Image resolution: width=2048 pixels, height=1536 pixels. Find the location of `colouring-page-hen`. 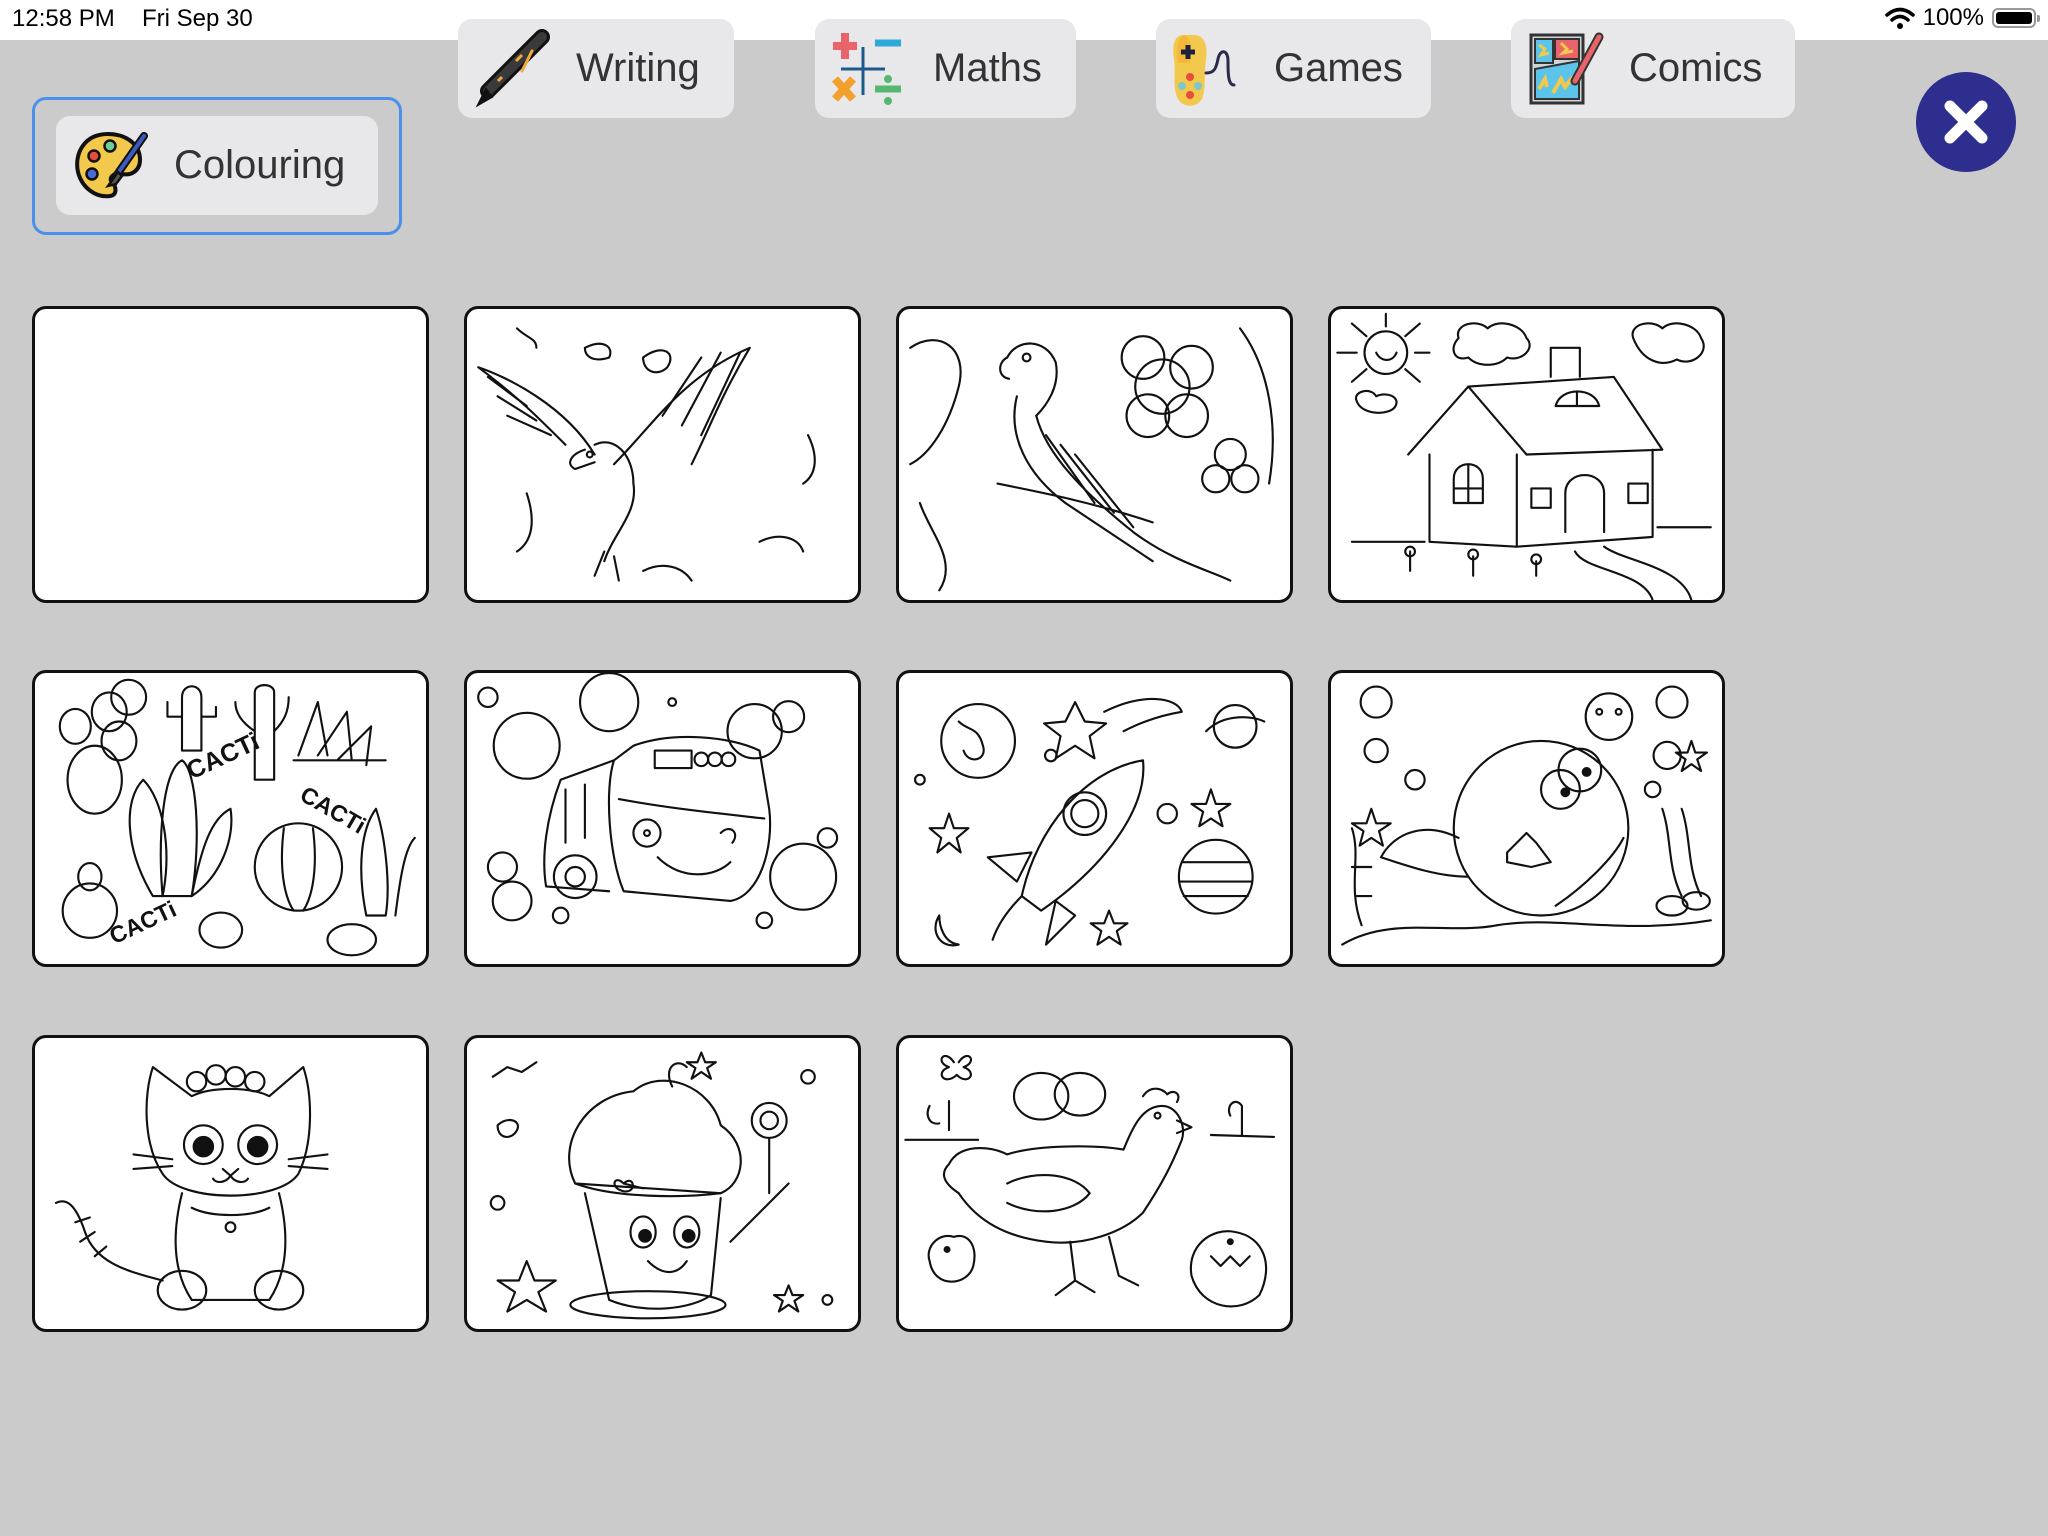

colouring-page-hen is located at coordinates (1094, 1183).